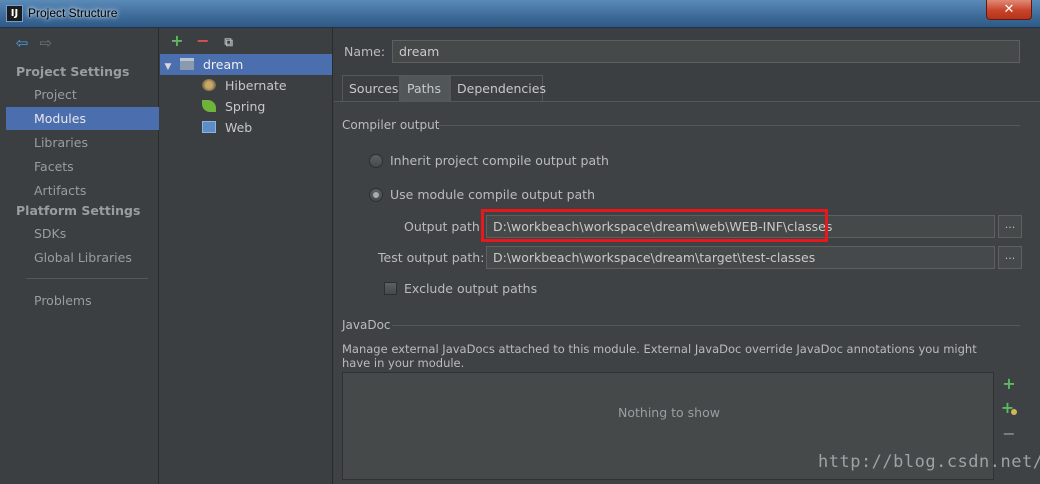  What do you see at coordinates (371, 88) in the screenshot?
I see `tab-sources: Sources` at bounding box center [371, 88].